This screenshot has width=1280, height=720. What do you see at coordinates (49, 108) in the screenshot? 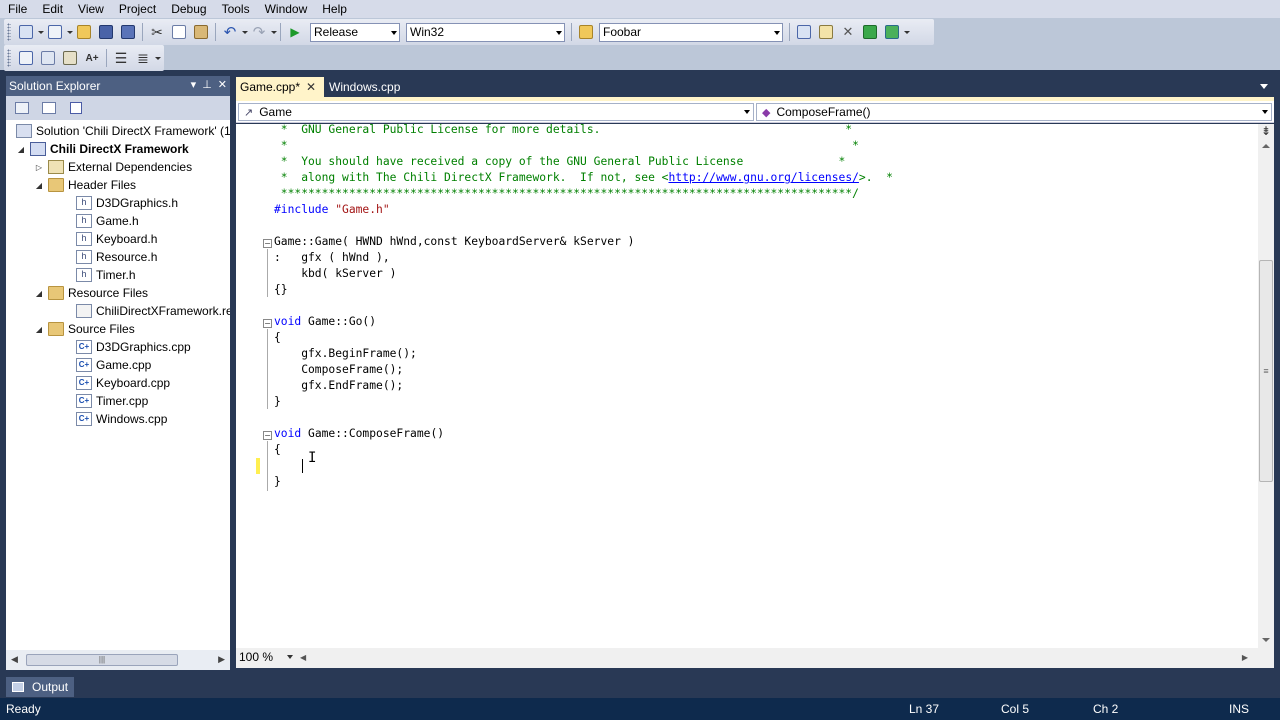
I see `show-all-files-button` at bounding box center [49, 108].